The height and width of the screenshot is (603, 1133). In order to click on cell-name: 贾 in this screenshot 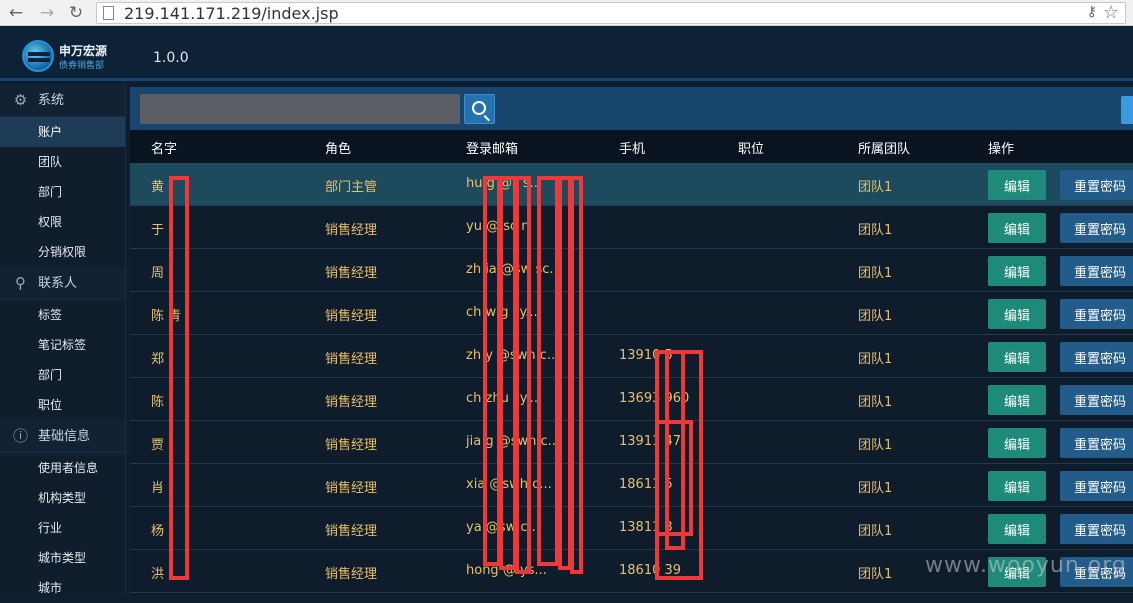, I will do `click(158, 445)`.